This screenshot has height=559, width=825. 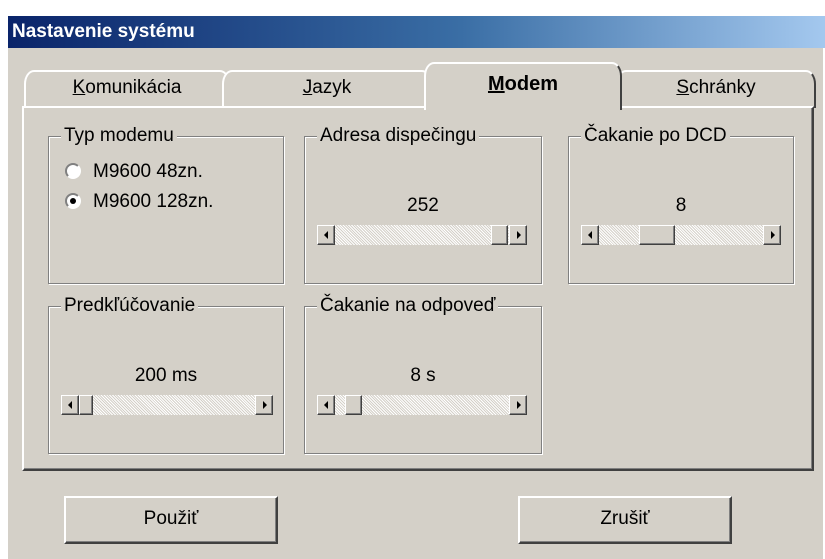 What do you see at coordinates (408, 306) in the screenshot?
I see `group-title: Čakanie na odpoveď` at bounding box center [408, 306].